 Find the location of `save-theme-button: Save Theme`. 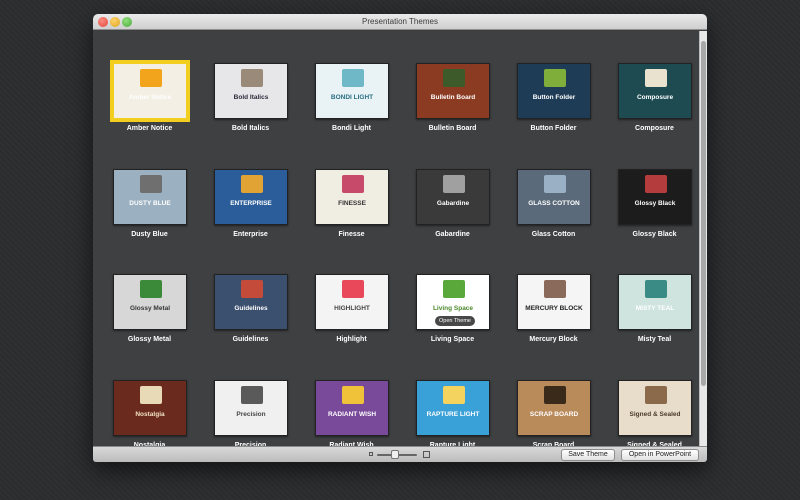

save-theme-button: Save Theme is located at coordinates (588, 455).